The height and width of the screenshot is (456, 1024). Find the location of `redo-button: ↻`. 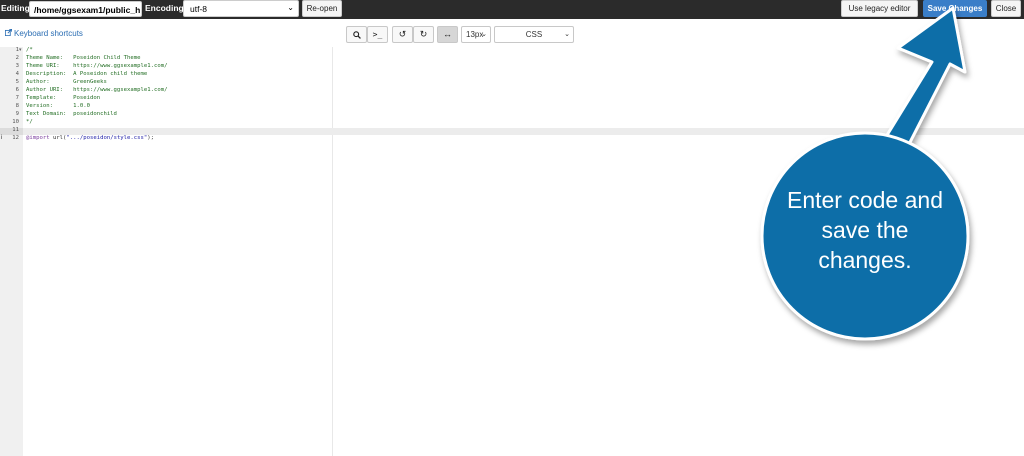

redo-button: ↻ is located at coordinates (423, 34).